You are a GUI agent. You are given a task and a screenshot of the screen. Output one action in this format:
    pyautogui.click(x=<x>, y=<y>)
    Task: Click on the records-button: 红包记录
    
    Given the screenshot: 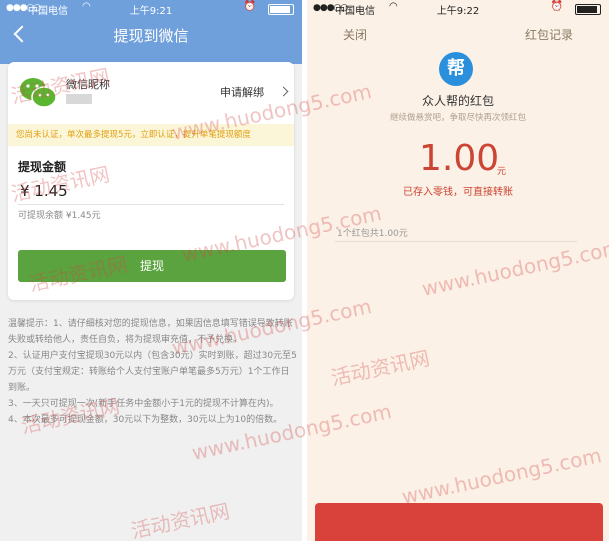 What is the action you would take?
    pyautogui.click(x=549, y=34)
    